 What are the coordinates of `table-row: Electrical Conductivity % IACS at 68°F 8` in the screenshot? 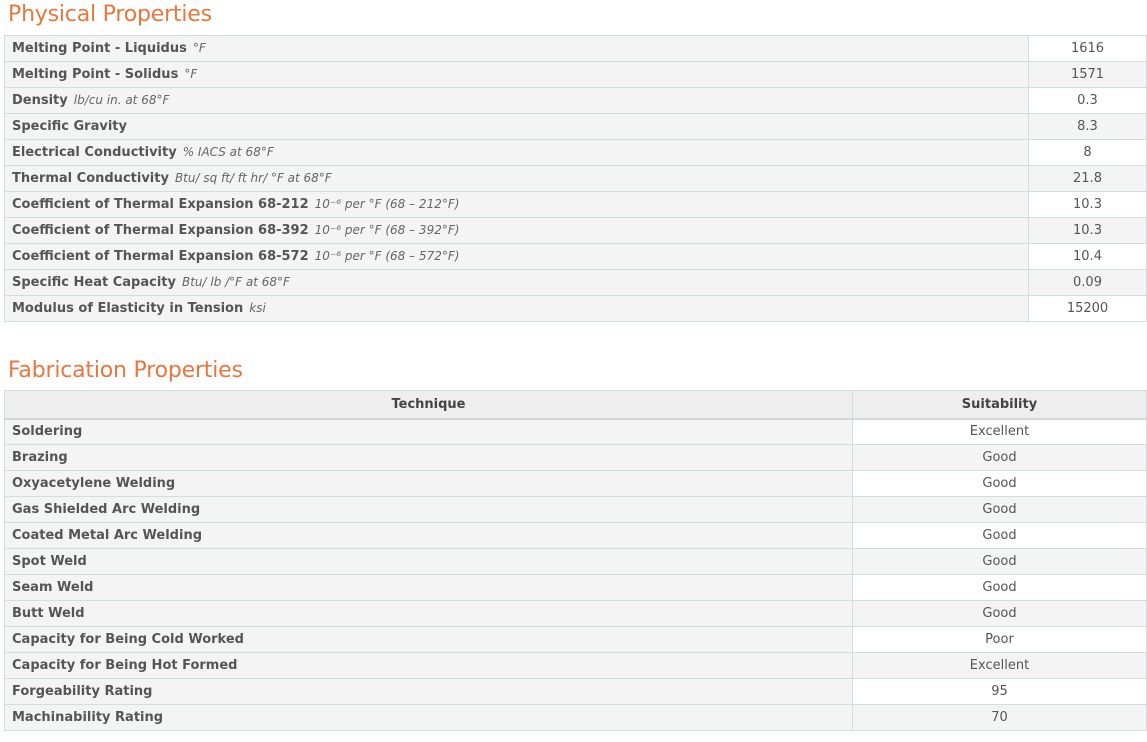 It's located at (575, 152).